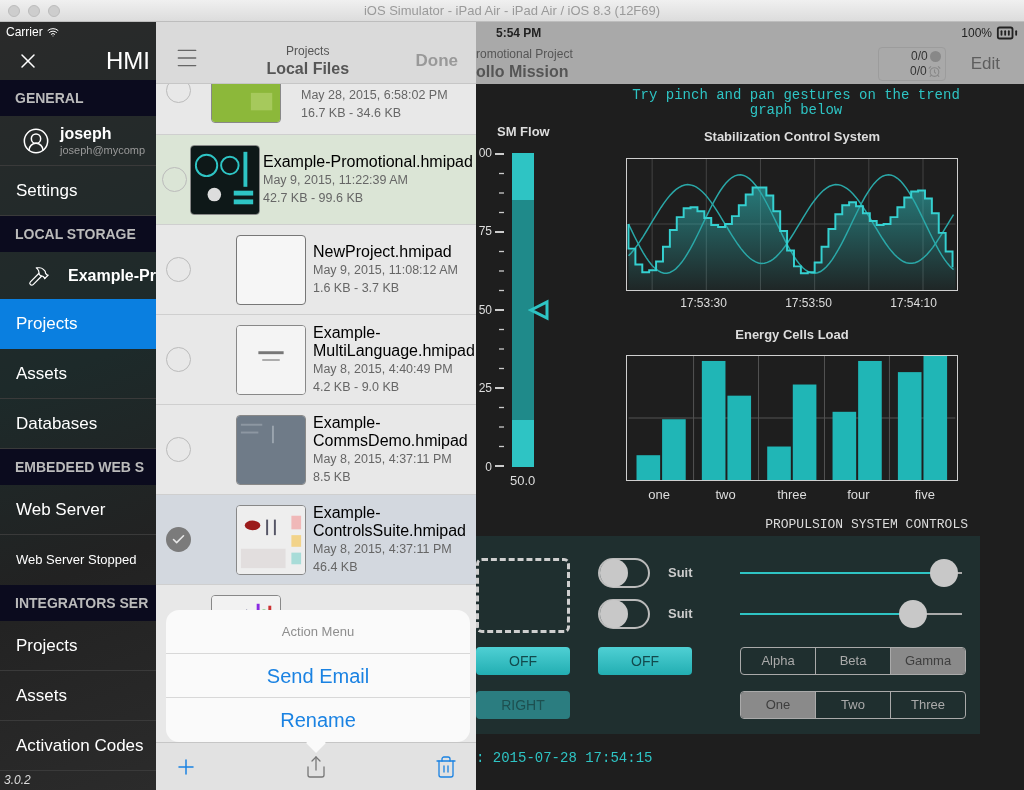 The image size is (1024, 790). Describe the element at coordinates (796, 103) in the screenshot. I see `hint-text: Try pinch and pan gestures on the trend graph below` at that location.